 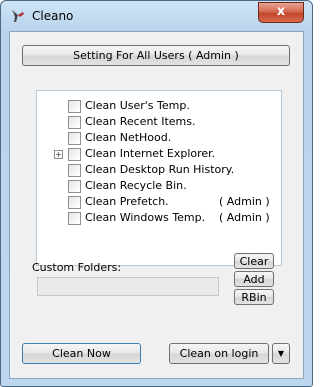 I want to click on list-item: Clean User's Temp., so click(x=159, y=107).